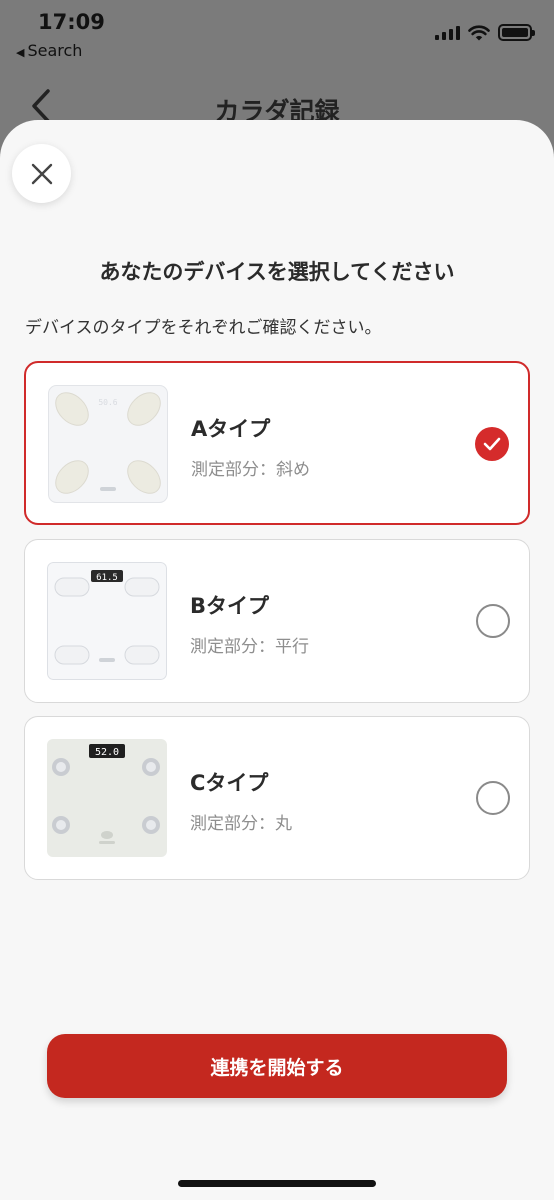  I want to click on close-icon, so click(41, 173).